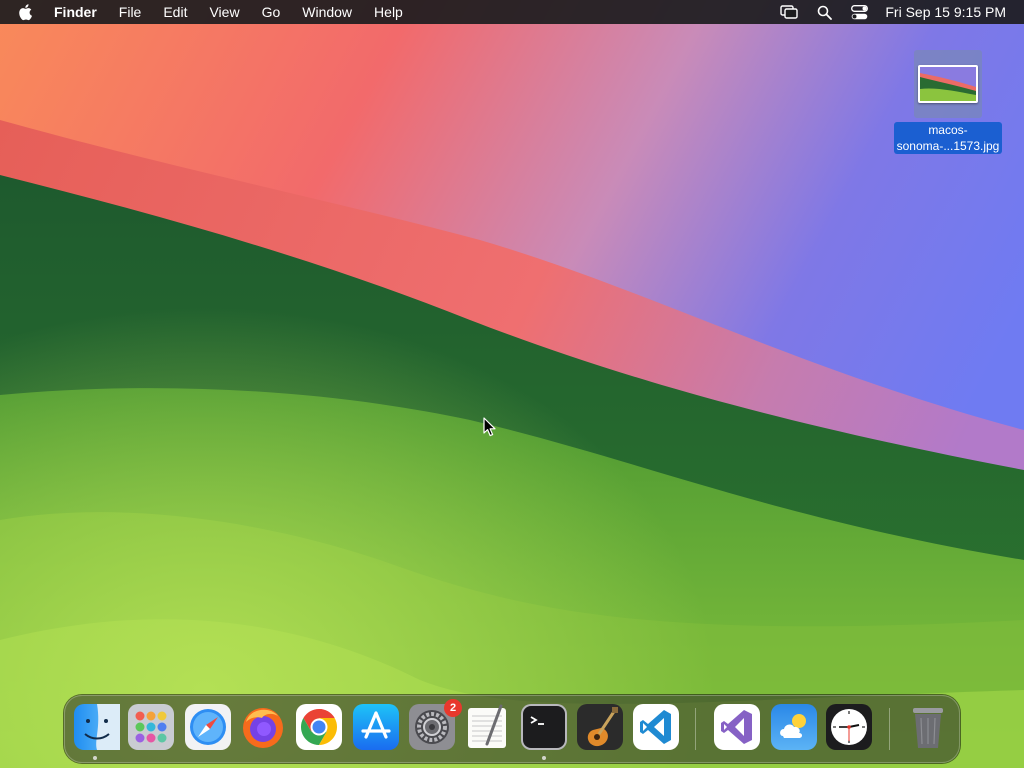 Image resolution: width=1024 pixels, height=768 pixels. What do you see at coordinates (151, 727) in the screenshot?
I see `launchpad-icon` at bounding box center [151, 727].